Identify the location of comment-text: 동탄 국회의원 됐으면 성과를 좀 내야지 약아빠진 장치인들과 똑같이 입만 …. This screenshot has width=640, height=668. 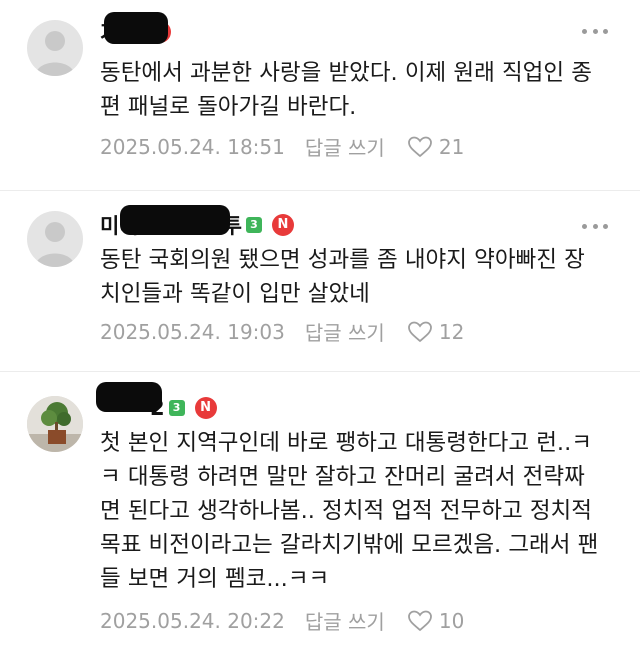
(342, 277).